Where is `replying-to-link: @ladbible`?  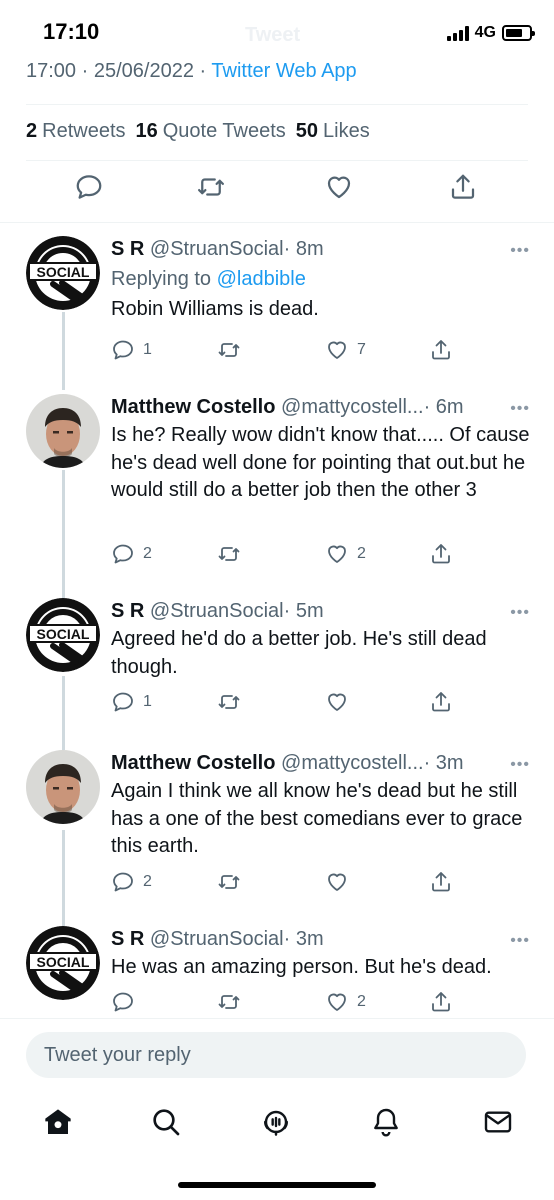
replying-to-link: @ladbible is located at coordinates (261, 279).